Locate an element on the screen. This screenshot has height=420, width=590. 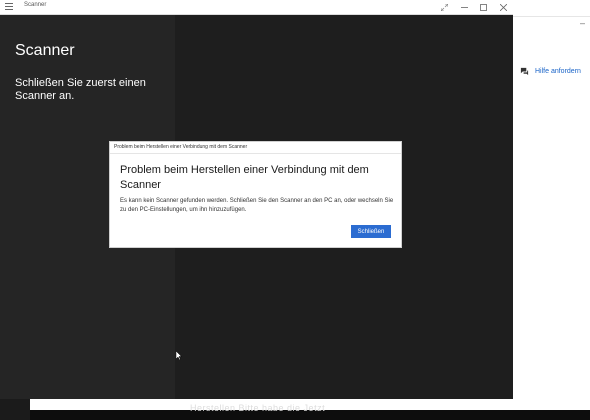
no-scanner-message: Schließen Sie zuerst einen Scanner an. is located at coordinates (80, 89).